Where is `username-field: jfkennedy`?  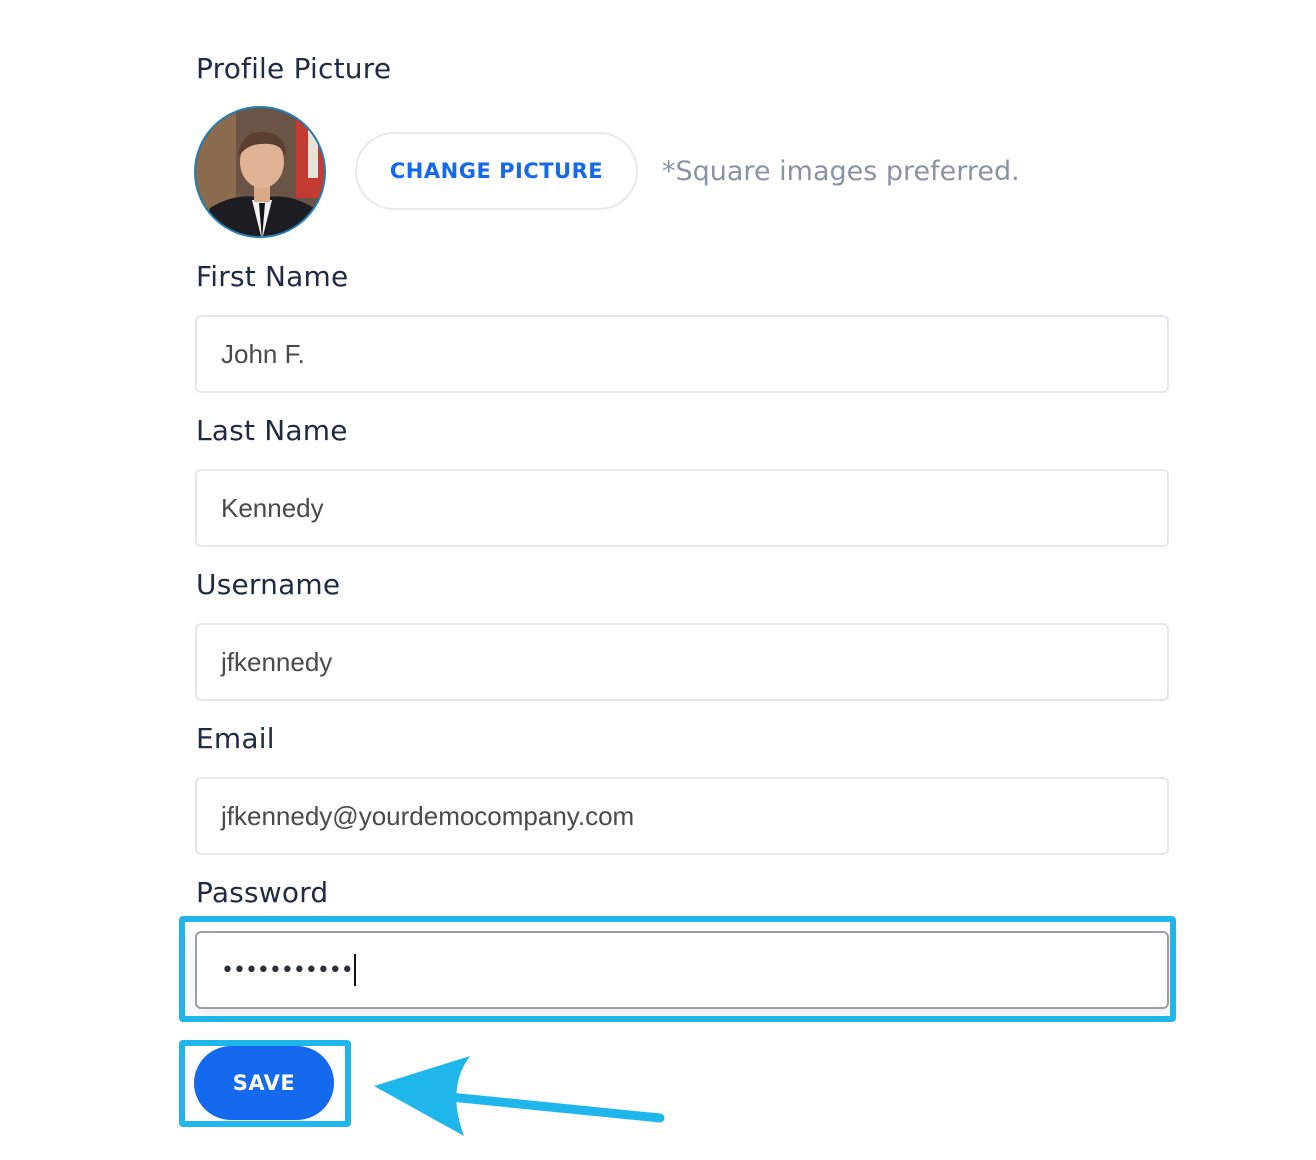
username-field: jfkennedy is located at coordinates (682, 662).